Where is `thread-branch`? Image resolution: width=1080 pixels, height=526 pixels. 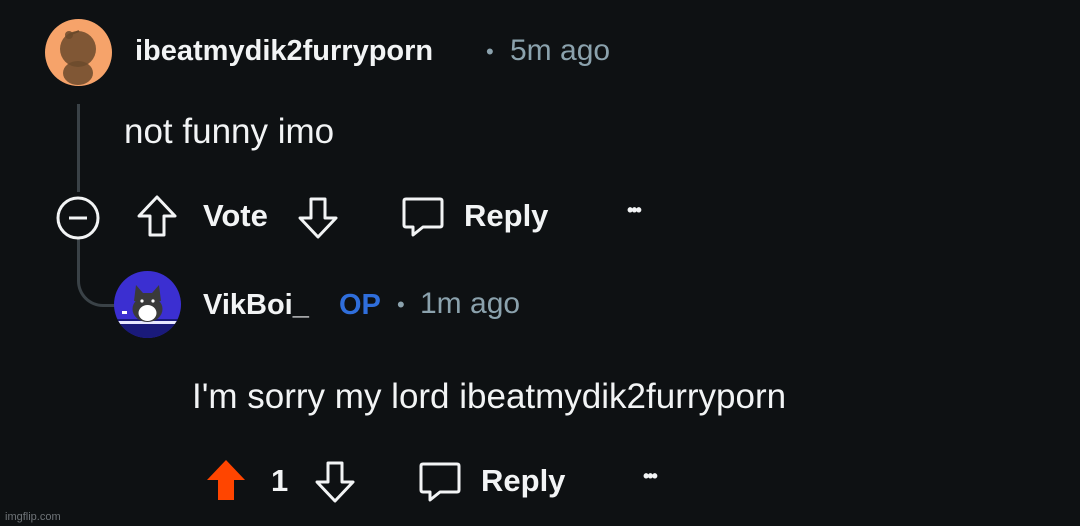 thread-branch is located at coordinates (97, 272).